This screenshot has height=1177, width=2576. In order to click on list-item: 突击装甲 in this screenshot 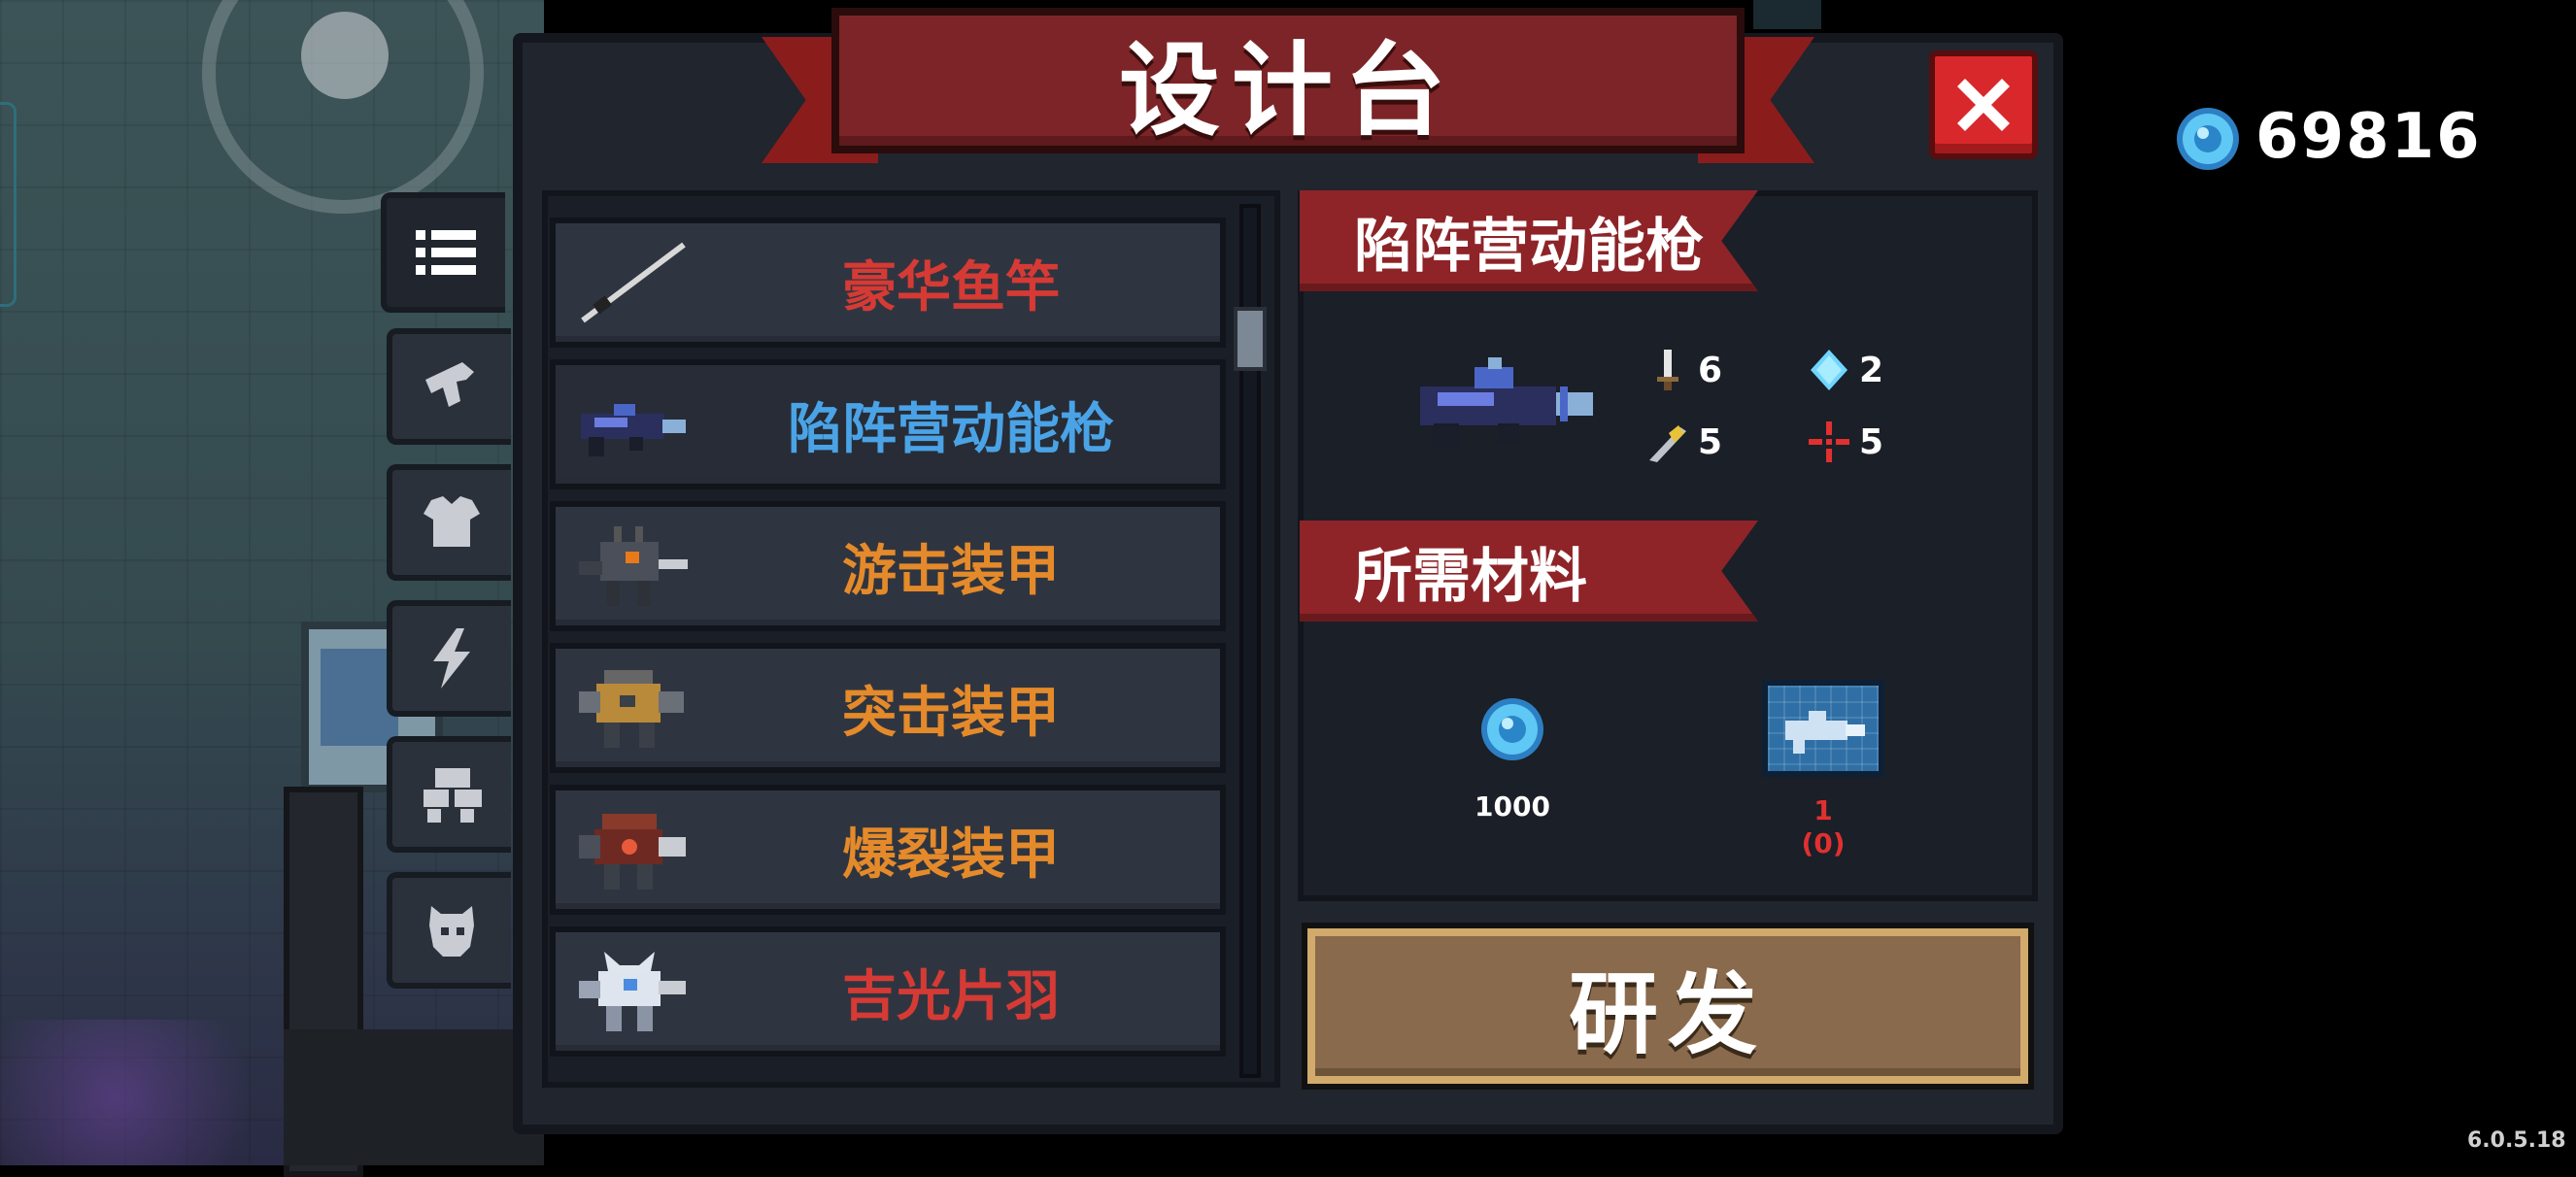, I will do `click(888, 708)`.